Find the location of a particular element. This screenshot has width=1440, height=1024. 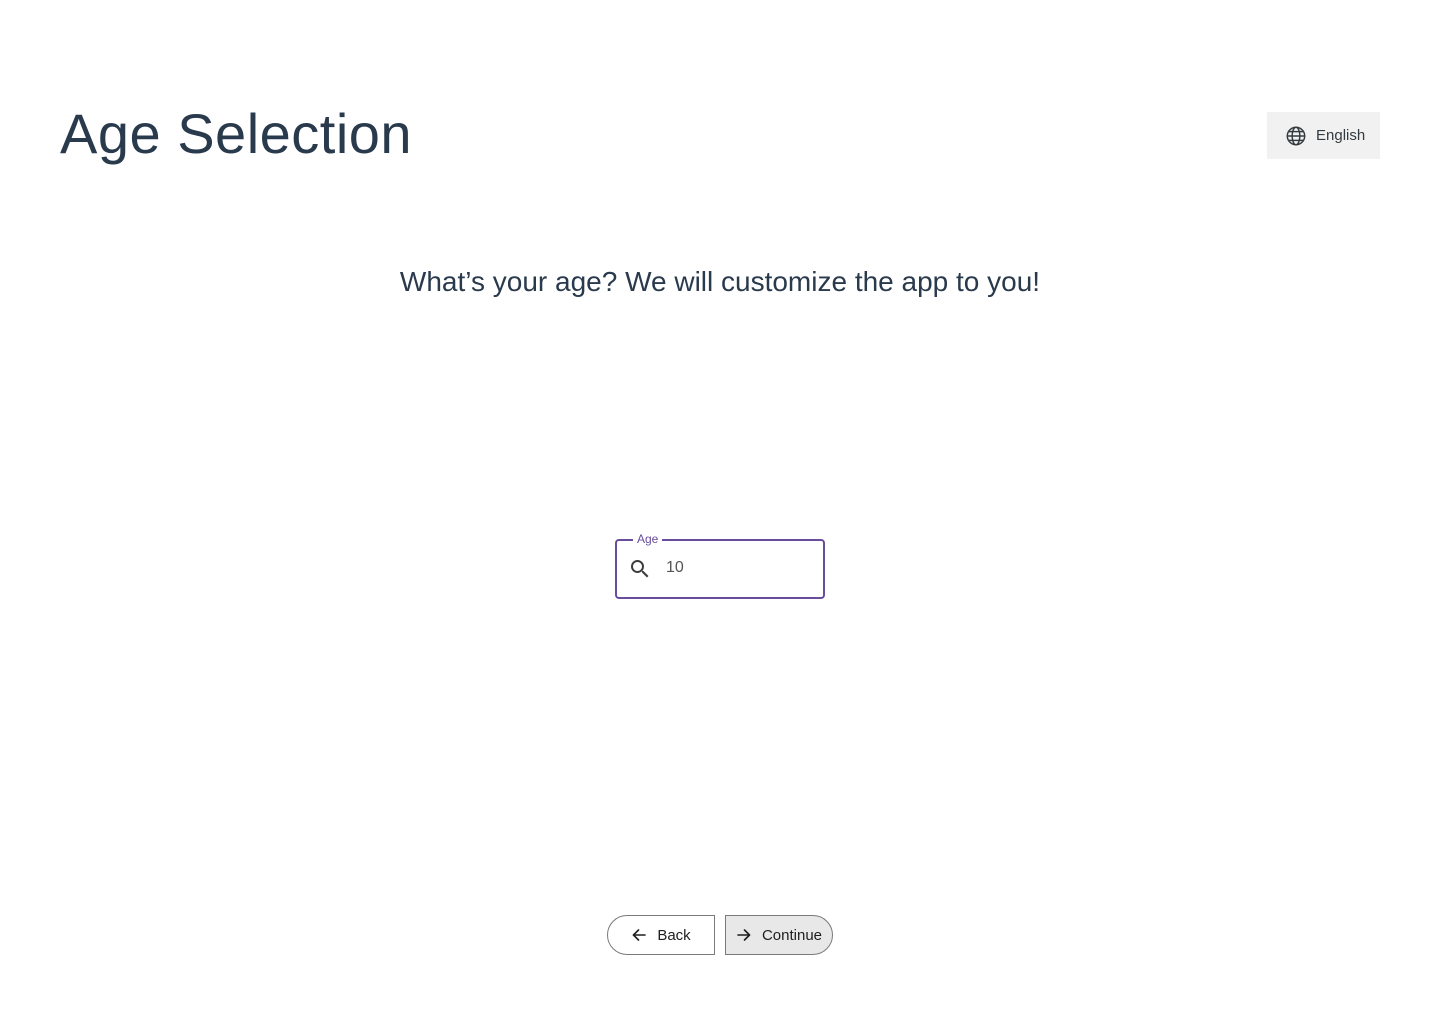

age-field-label: Age is located at coordinates (648, 539).